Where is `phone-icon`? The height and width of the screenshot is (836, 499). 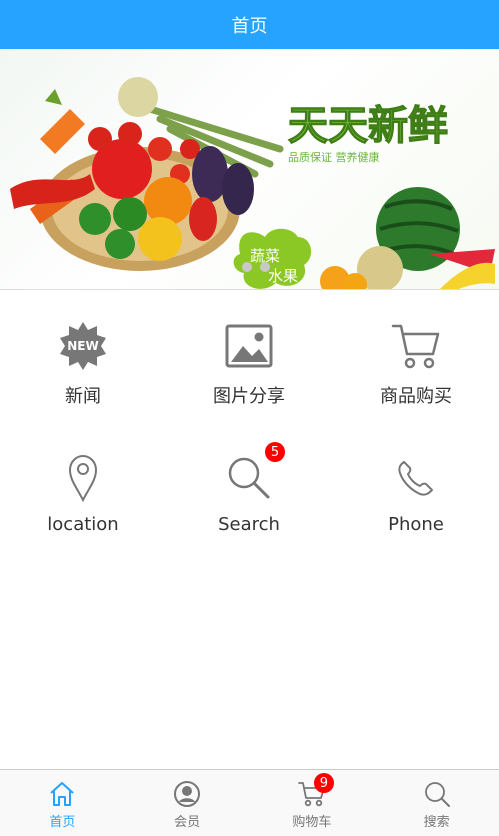
phone-icon is located at coordinates (416, 478).